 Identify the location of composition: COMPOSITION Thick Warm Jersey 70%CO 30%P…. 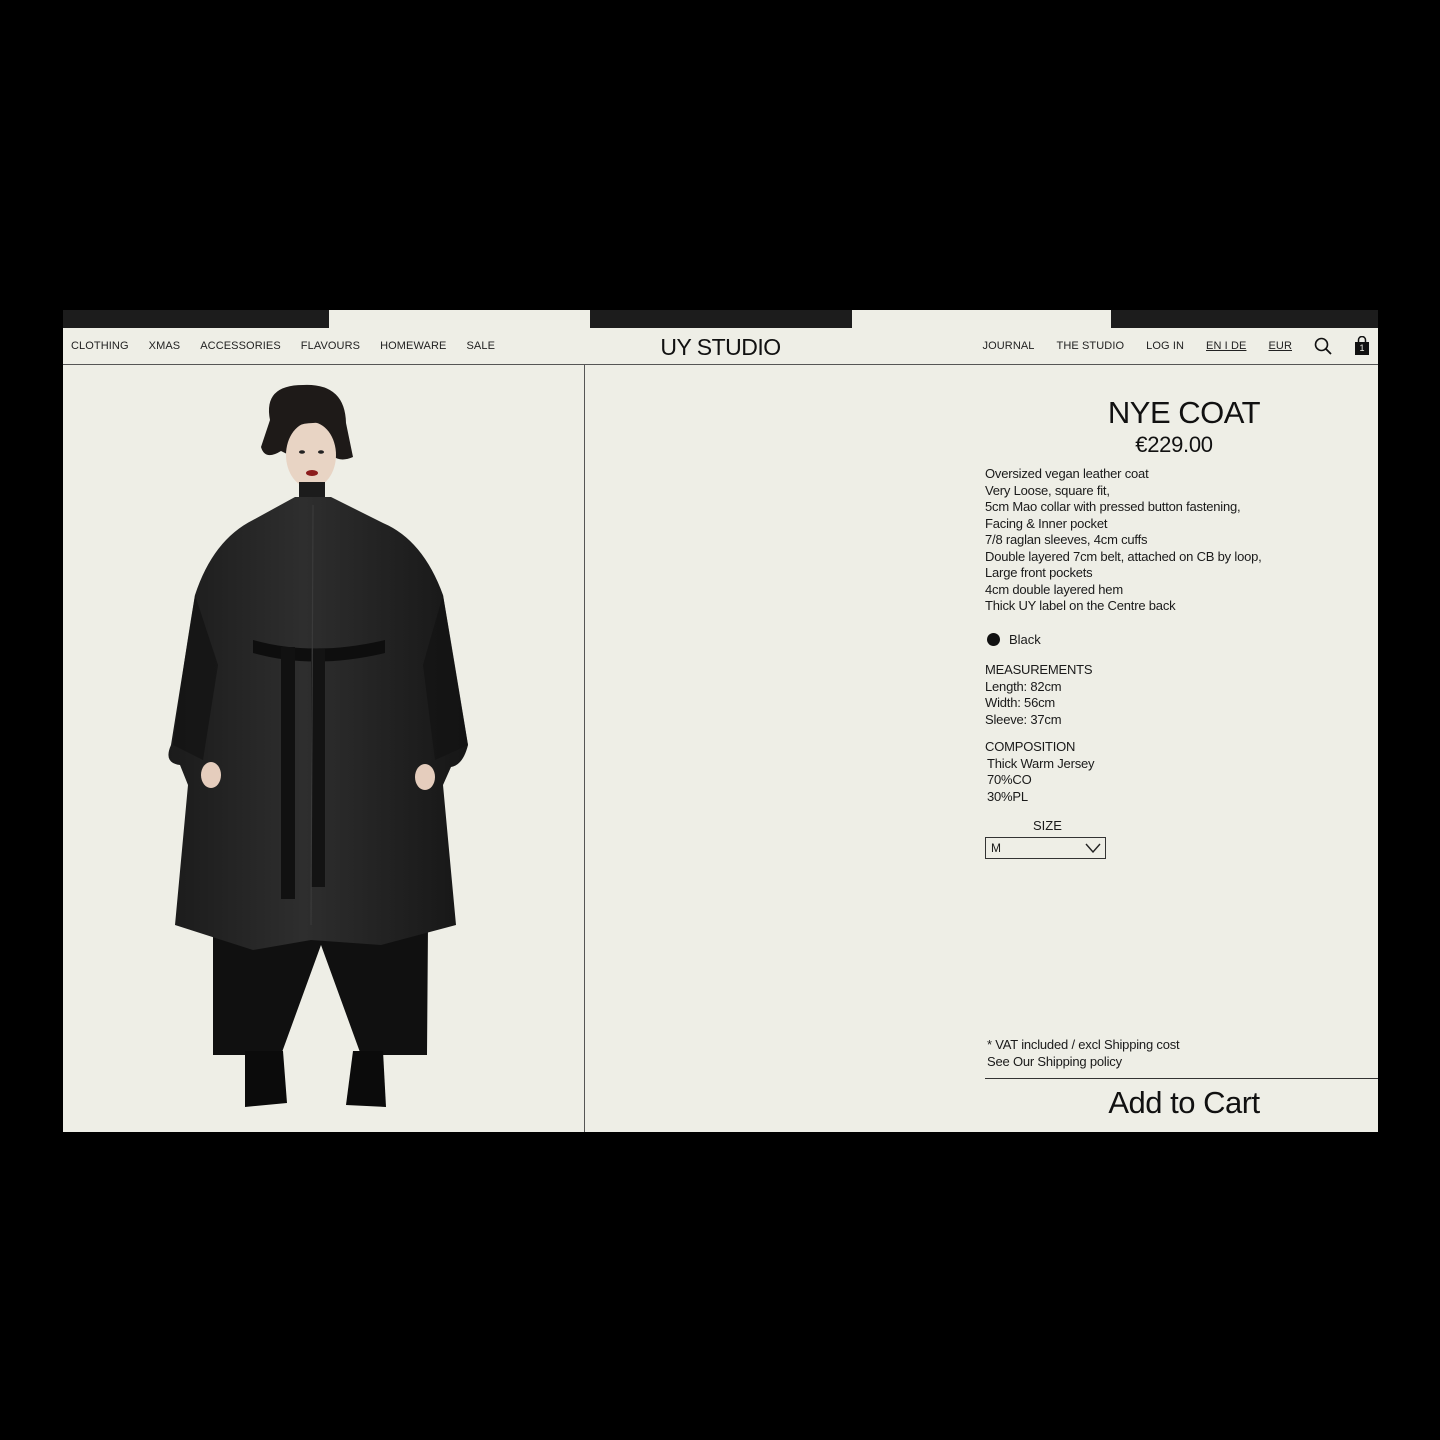
(1040, 772).